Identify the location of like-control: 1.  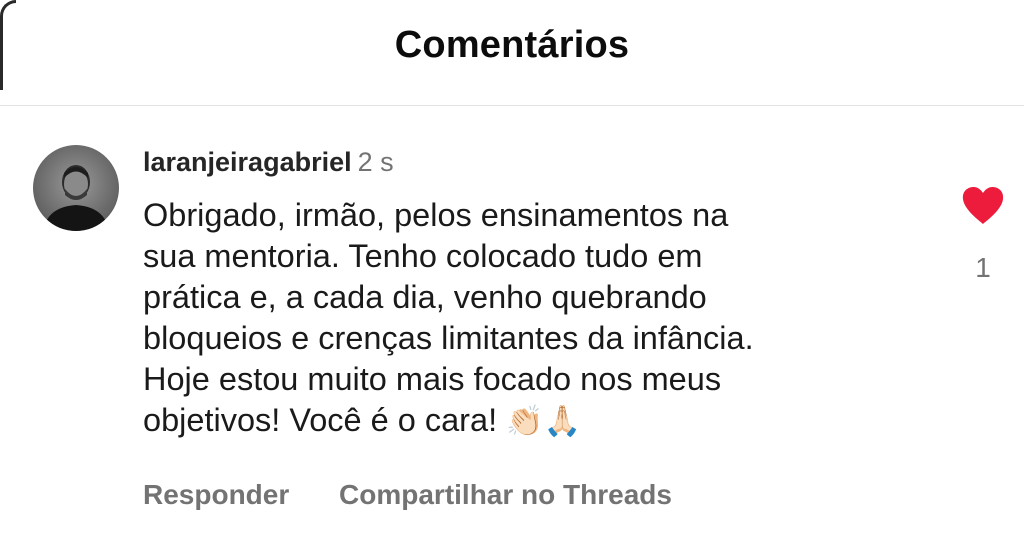
(983, 235).